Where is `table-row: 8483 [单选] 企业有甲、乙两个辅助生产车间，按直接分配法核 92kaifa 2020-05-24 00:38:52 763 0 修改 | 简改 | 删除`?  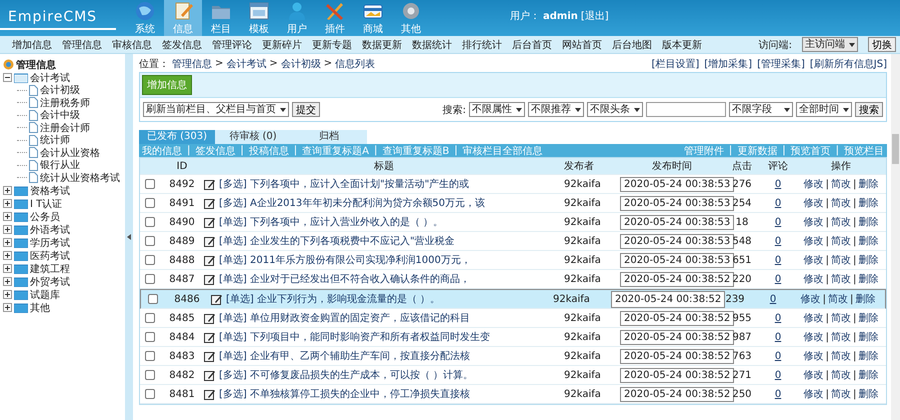 table-row: 8483 [单选] 企业有甲、乙两个辅助生产车间，按直接分配法核 92kaifa 2020-05-24 00:38:52 763 0 修改 | 简改 | 删除 is located at coordinates (513, 356).